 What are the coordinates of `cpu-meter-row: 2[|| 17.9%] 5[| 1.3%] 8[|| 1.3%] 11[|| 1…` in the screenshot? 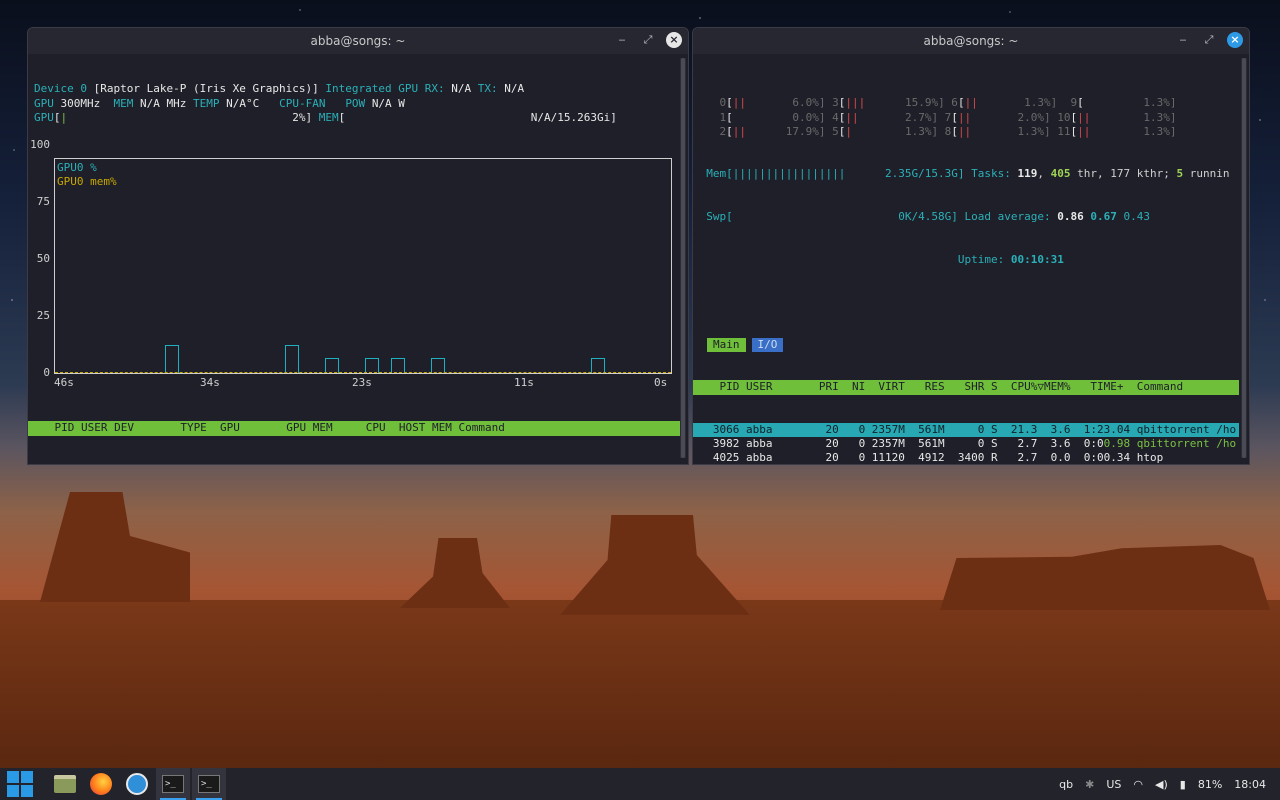 It's located at (966, 132).